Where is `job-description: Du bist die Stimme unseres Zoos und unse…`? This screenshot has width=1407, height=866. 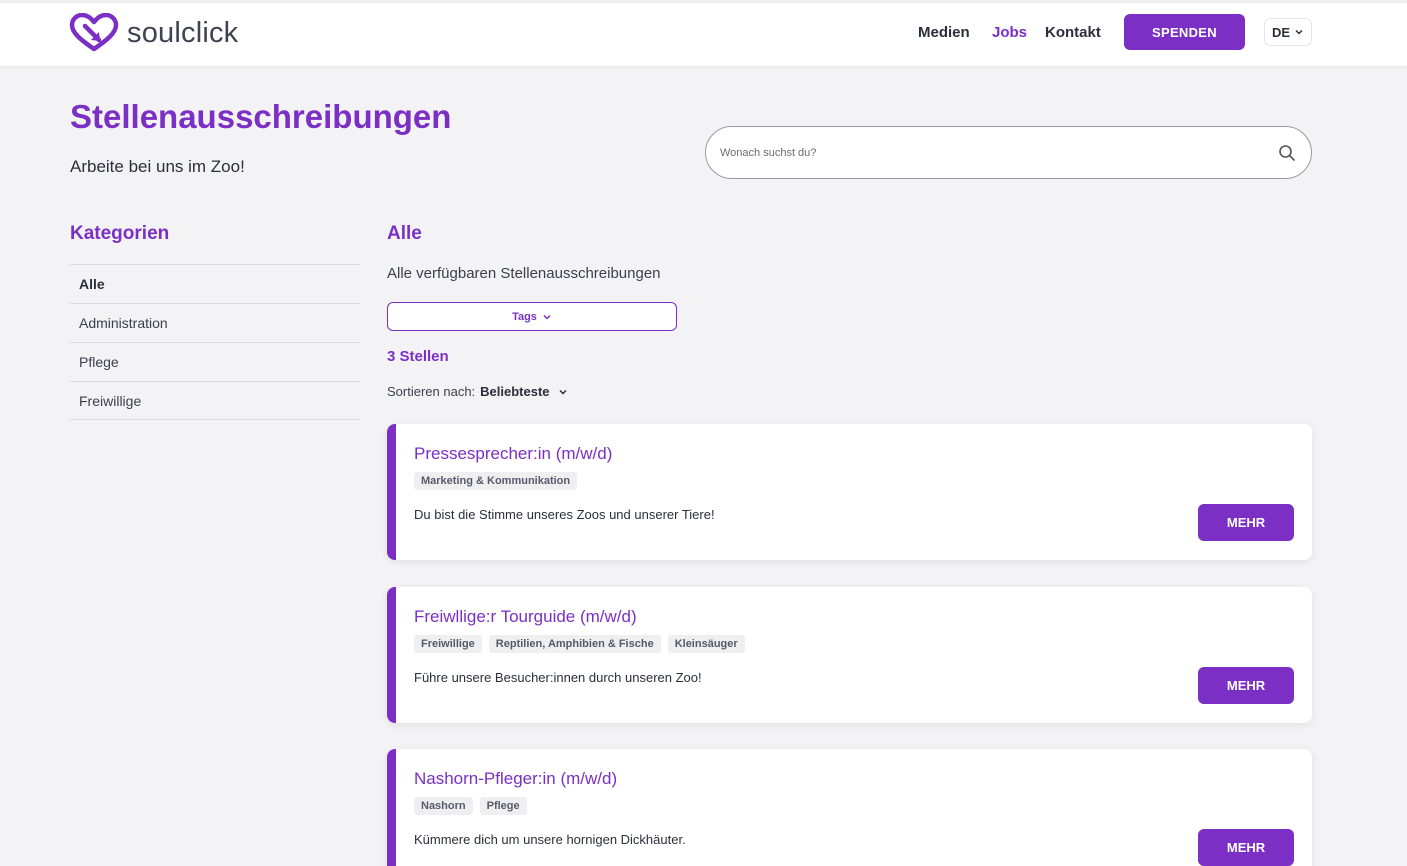 job-description: Du bist die Stimme unseres Zoos und unse… is located at coordinates (564, 514).